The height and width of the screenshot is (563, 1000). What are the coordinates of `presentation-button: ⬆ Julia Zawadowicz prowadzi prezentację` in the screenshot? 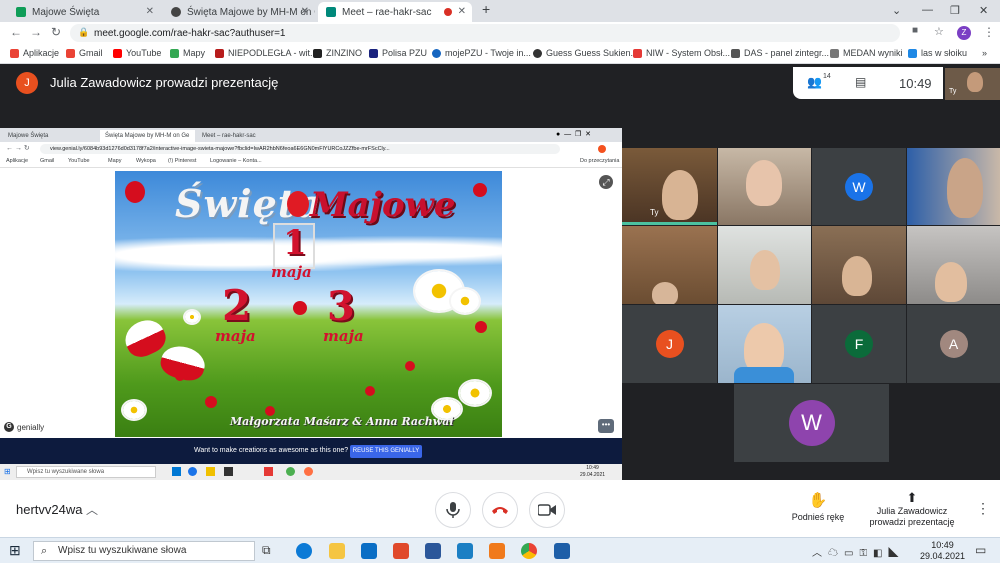 It's located at (912, 509).